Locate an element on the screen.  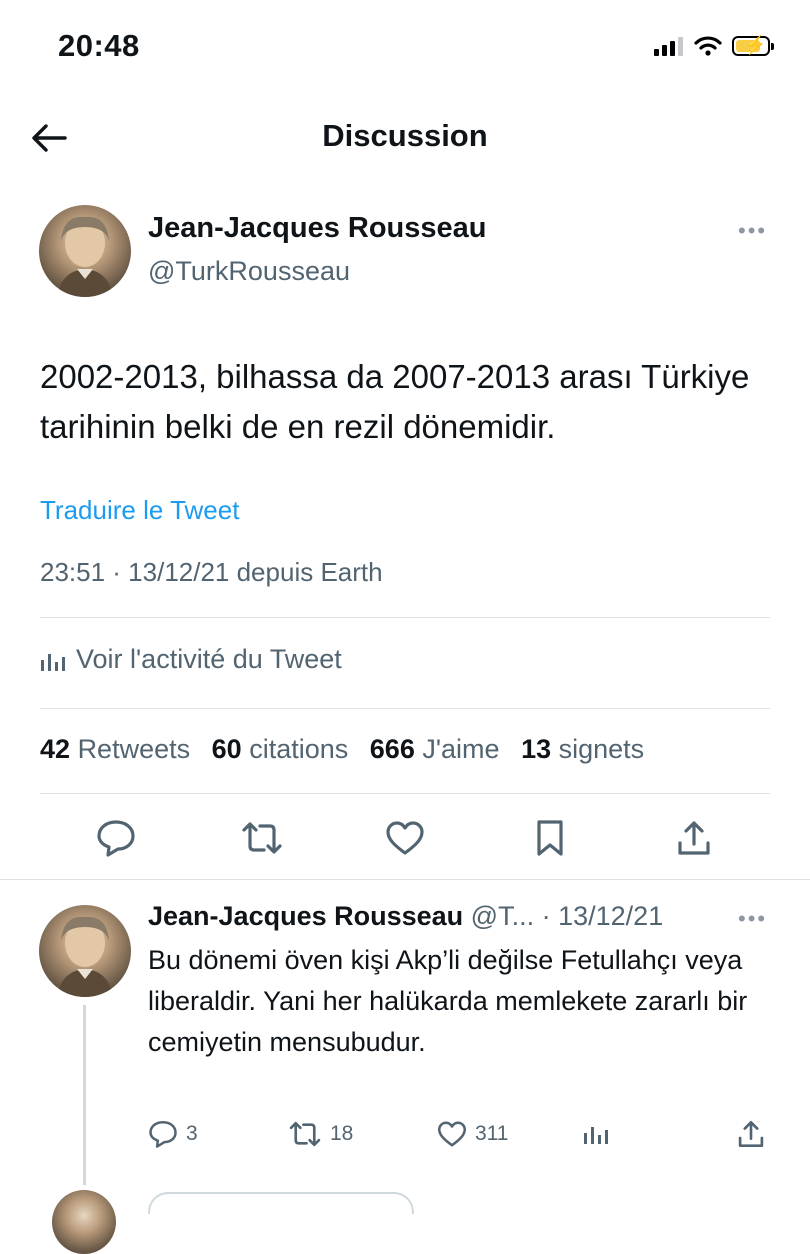
reply-date: 13/12/21 is located at coordinates (610, 916).